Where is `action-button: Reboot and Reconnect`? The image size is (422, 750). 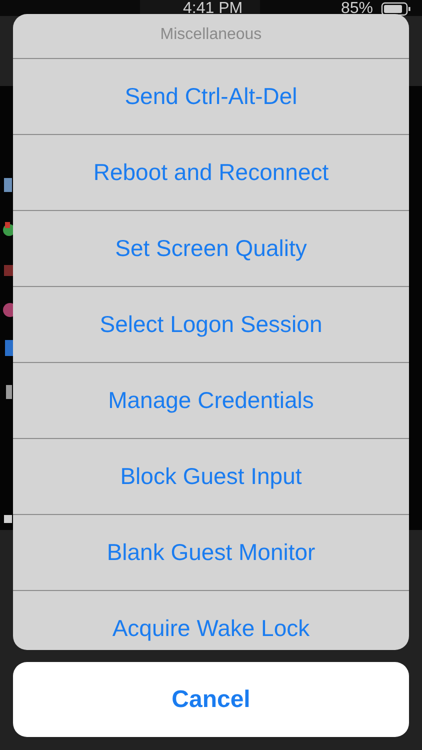 action-button: Reboot and Reconnect is located at coordinates (211, 173).